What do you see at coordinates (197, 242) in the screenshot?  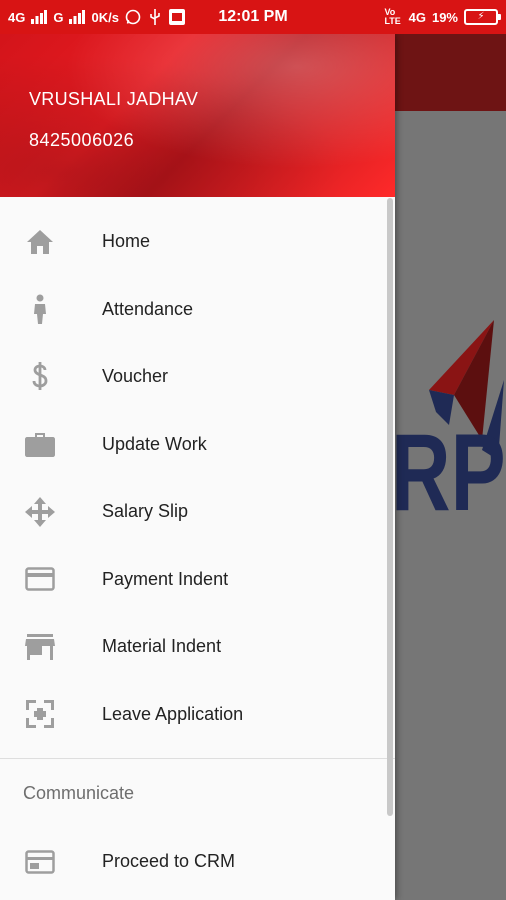 I see `menu-item-home: Home` at bounding box center [197, 242].